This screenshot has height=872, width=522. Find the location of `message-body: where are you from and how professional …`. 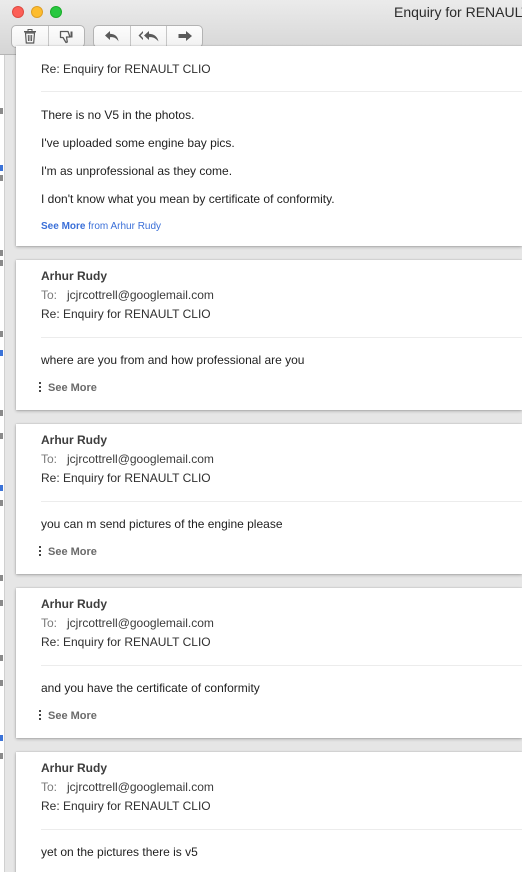

message-body: where are you from and how professional … is located at coordinates (173, 360).